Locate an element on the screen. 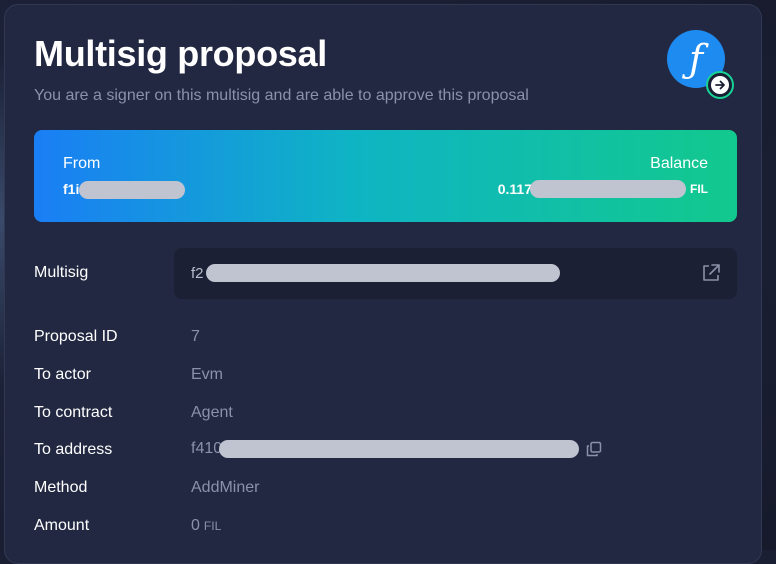  amount-label: Amount is located at coordinates (61, 526).